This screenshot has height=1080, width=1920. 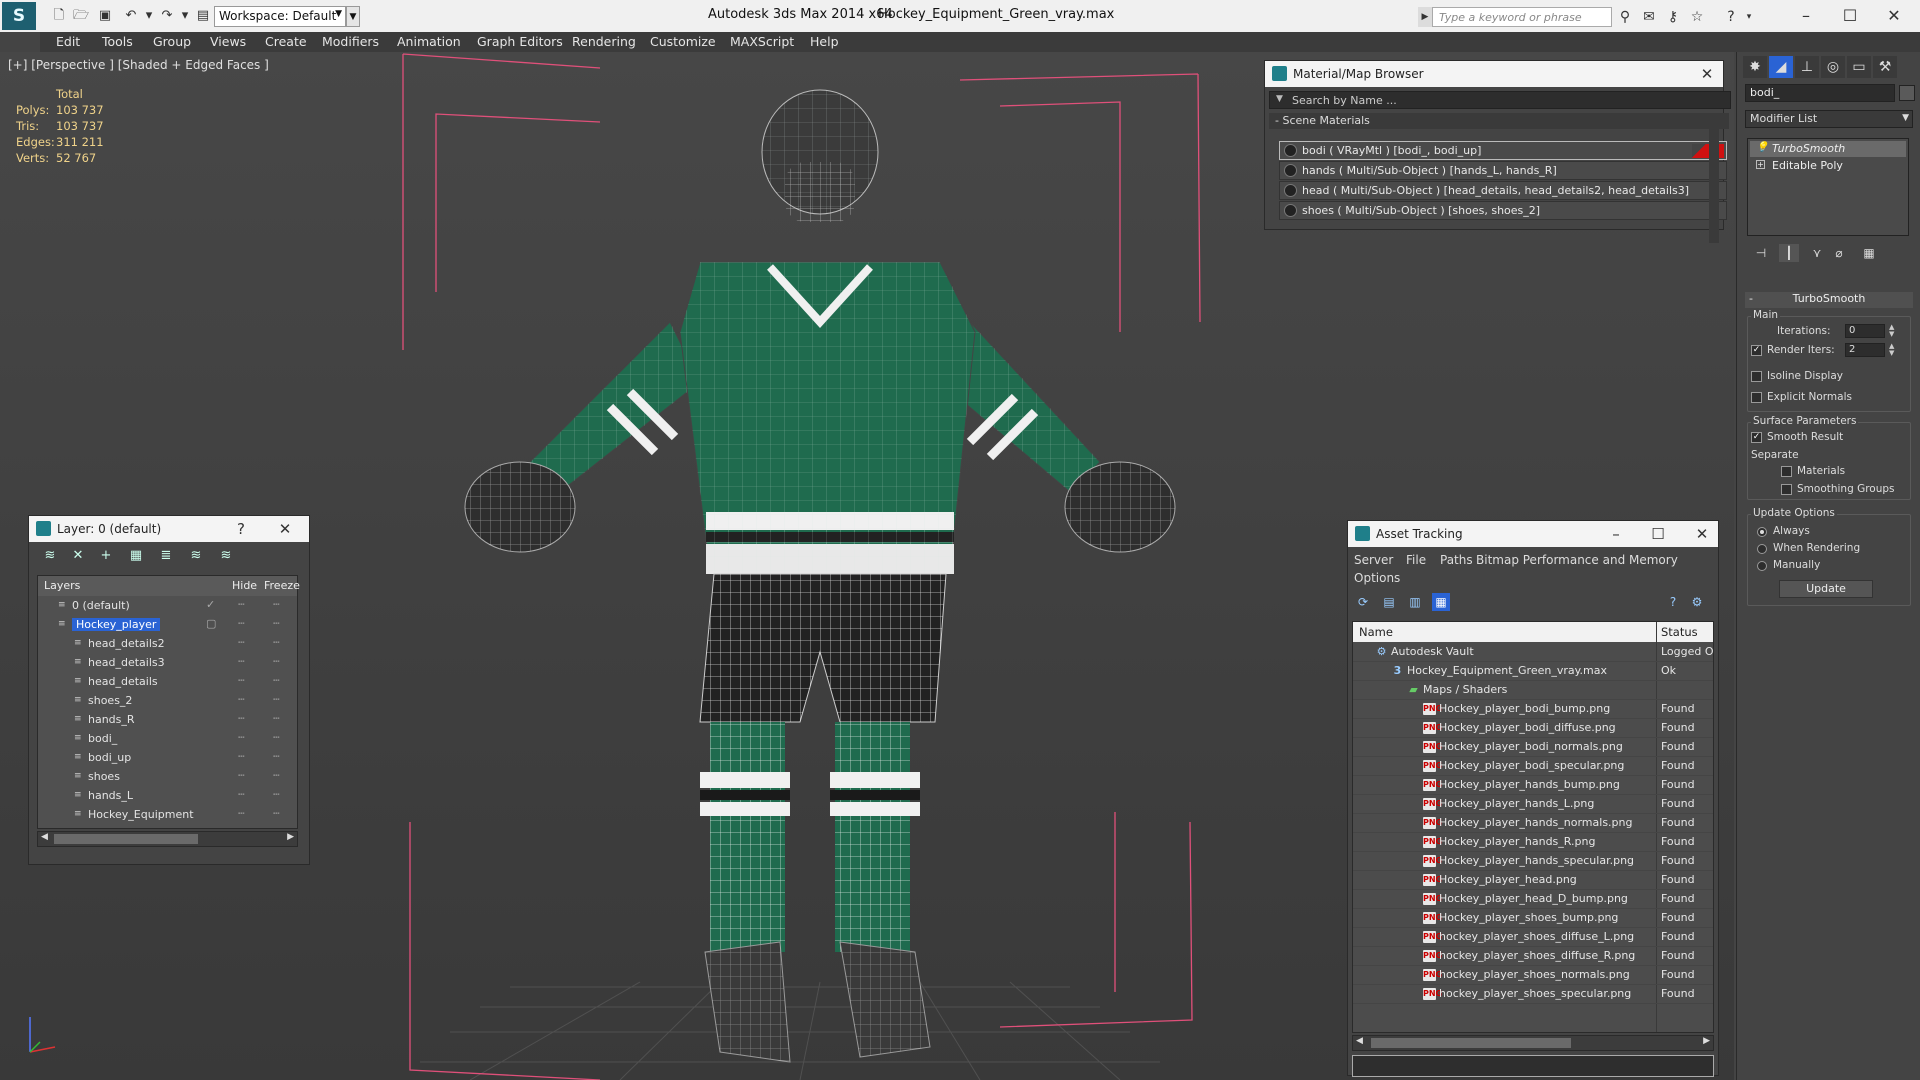 I want to click on pin-stack-icon: ⊣, so click(x=1761, y=253).